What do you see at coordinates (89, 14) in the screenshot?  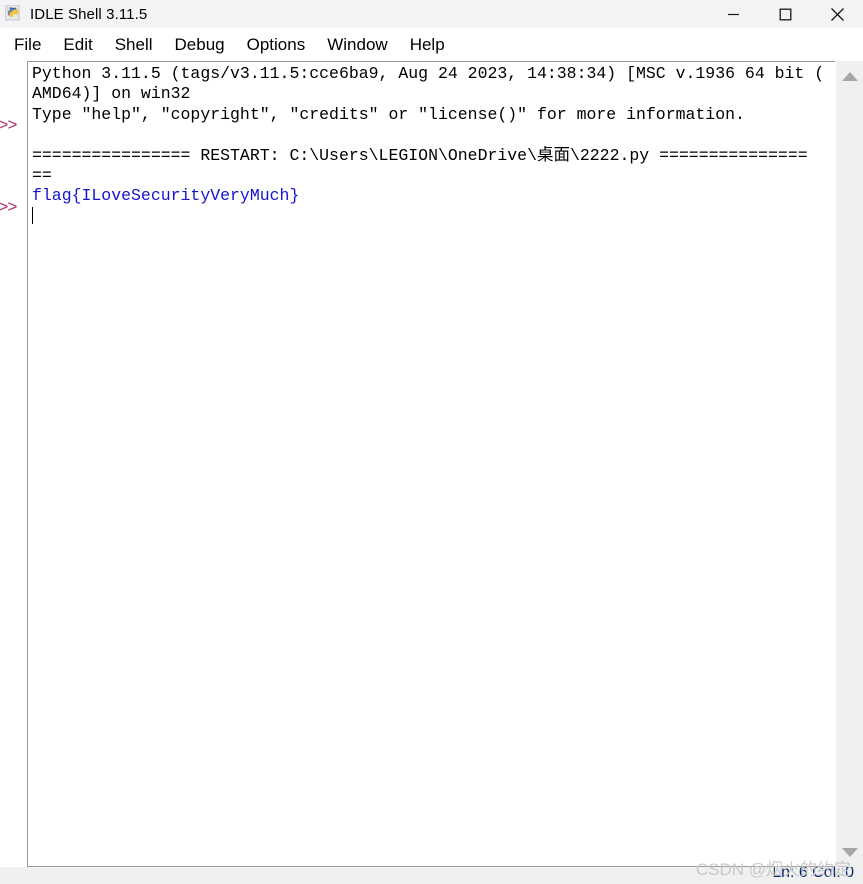 I see `window-title: IDLE Shell 3.11.5` at bounding box center [89, 14].